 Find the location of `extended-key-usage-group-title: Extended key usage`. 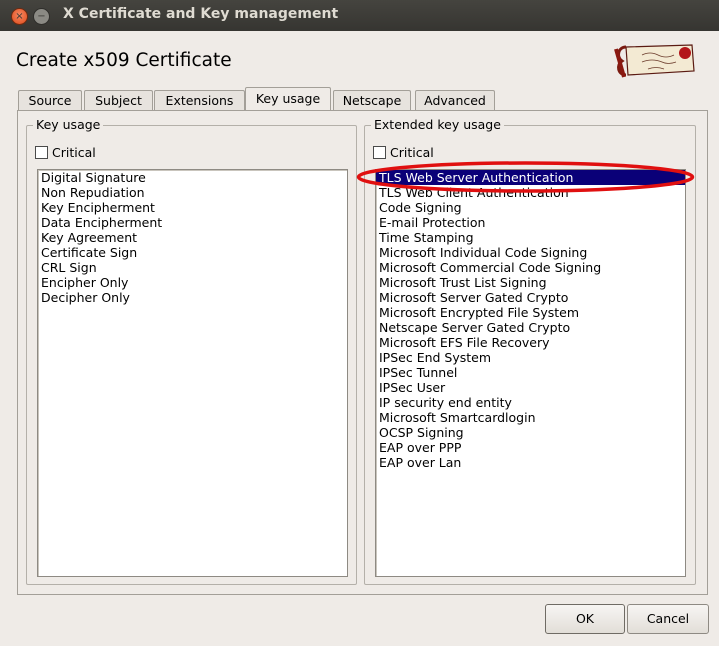

extended-key-usage-group-title: Extended key usage is located at coordinates (437, 124).